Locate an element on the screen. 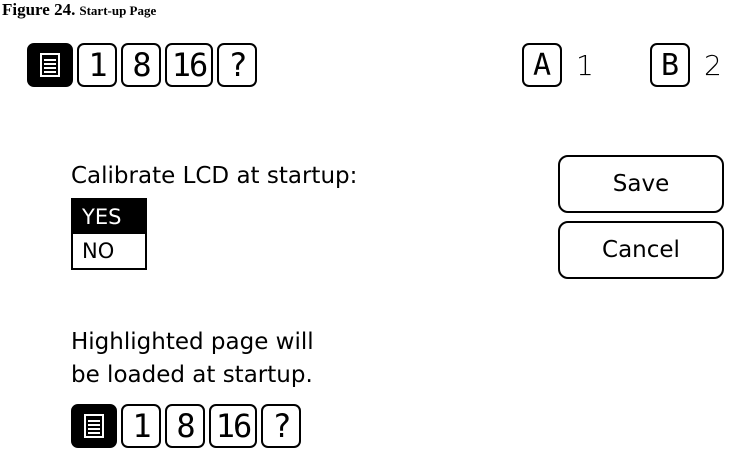  figure-caption: Figure 24. Start-up Page is located at coordinates (79, 10).